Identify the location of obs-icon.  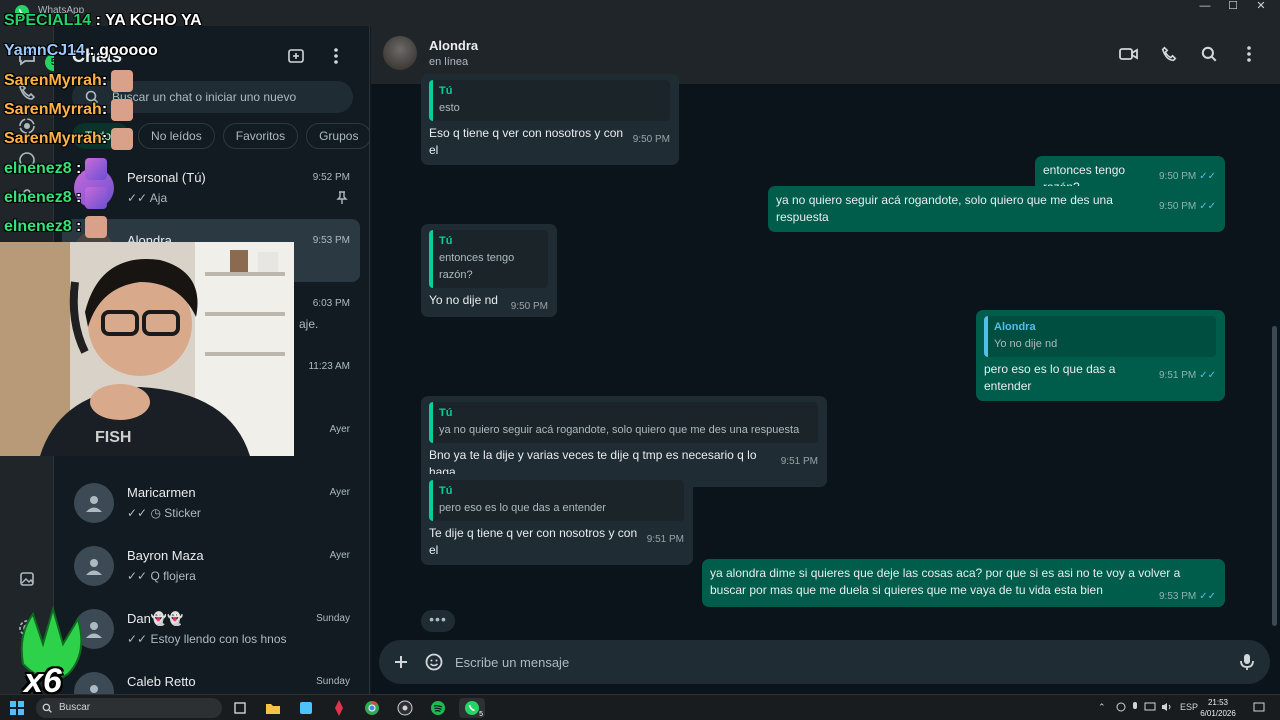
(405, 708).